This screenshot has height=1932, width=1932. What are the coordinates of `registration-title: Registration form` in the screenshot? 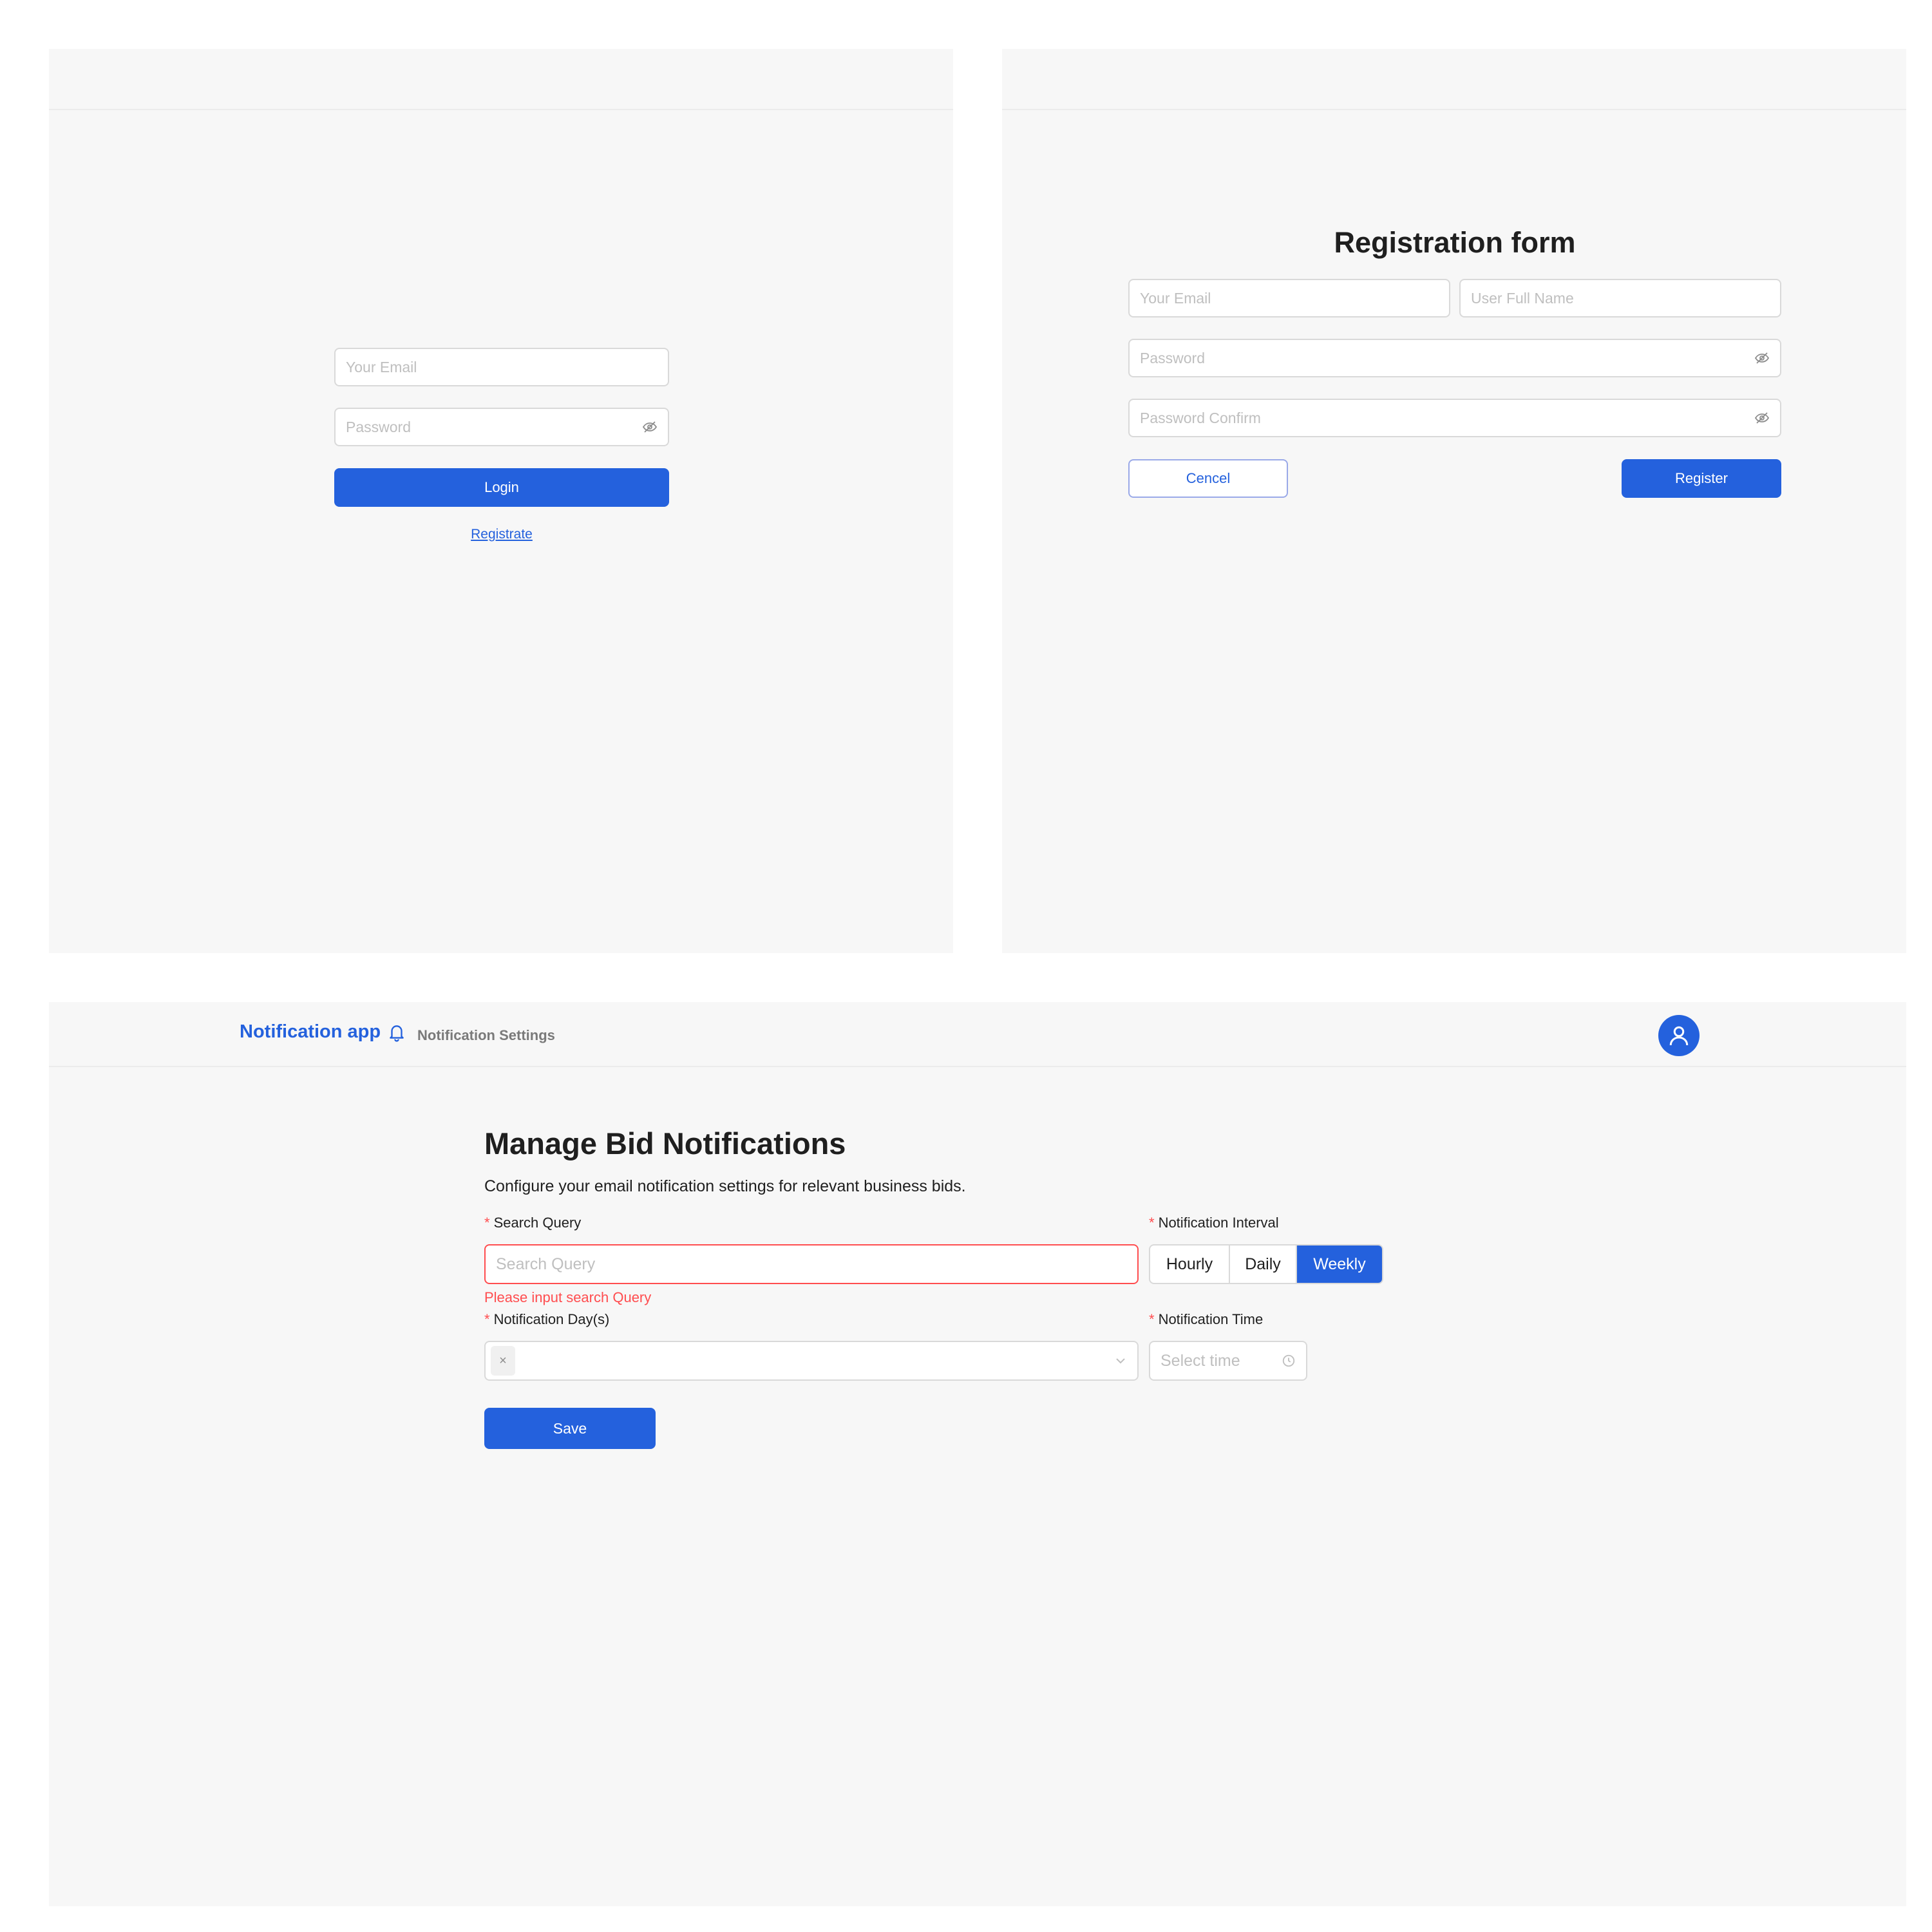 It's located at (1455, 242).